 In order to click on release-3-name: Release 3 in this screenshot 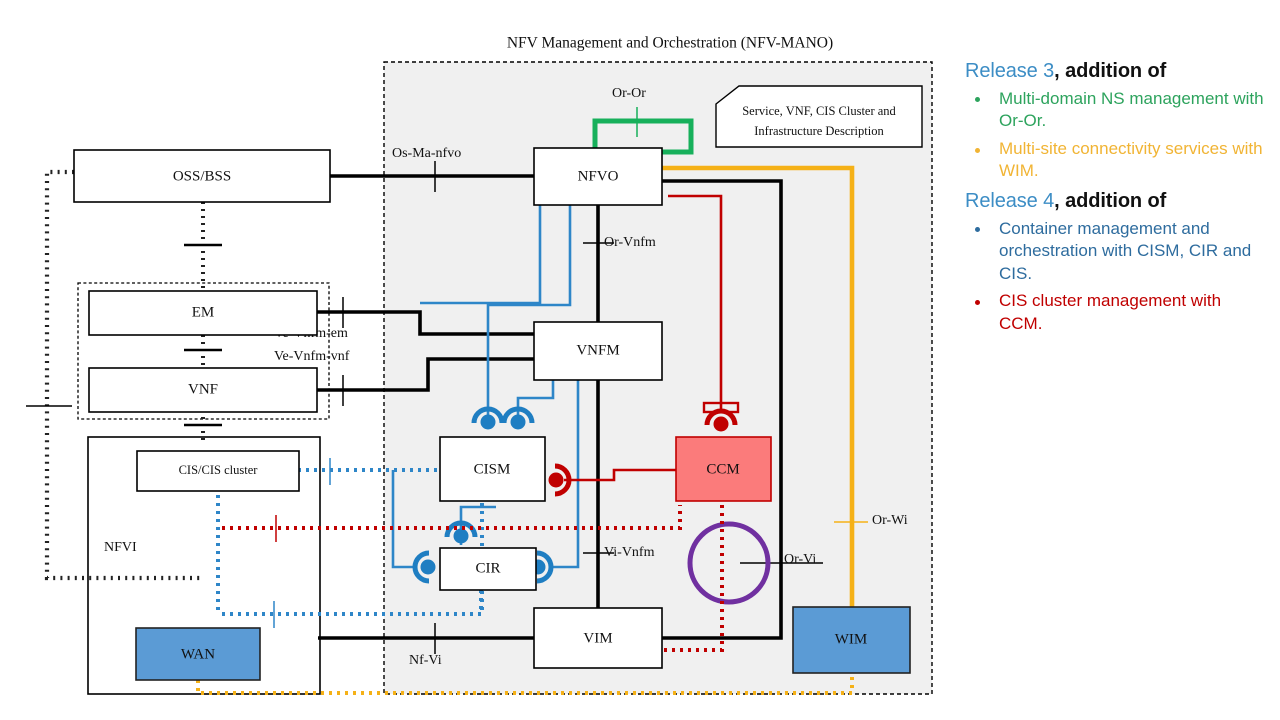, I will do `click(1010, 71)`.